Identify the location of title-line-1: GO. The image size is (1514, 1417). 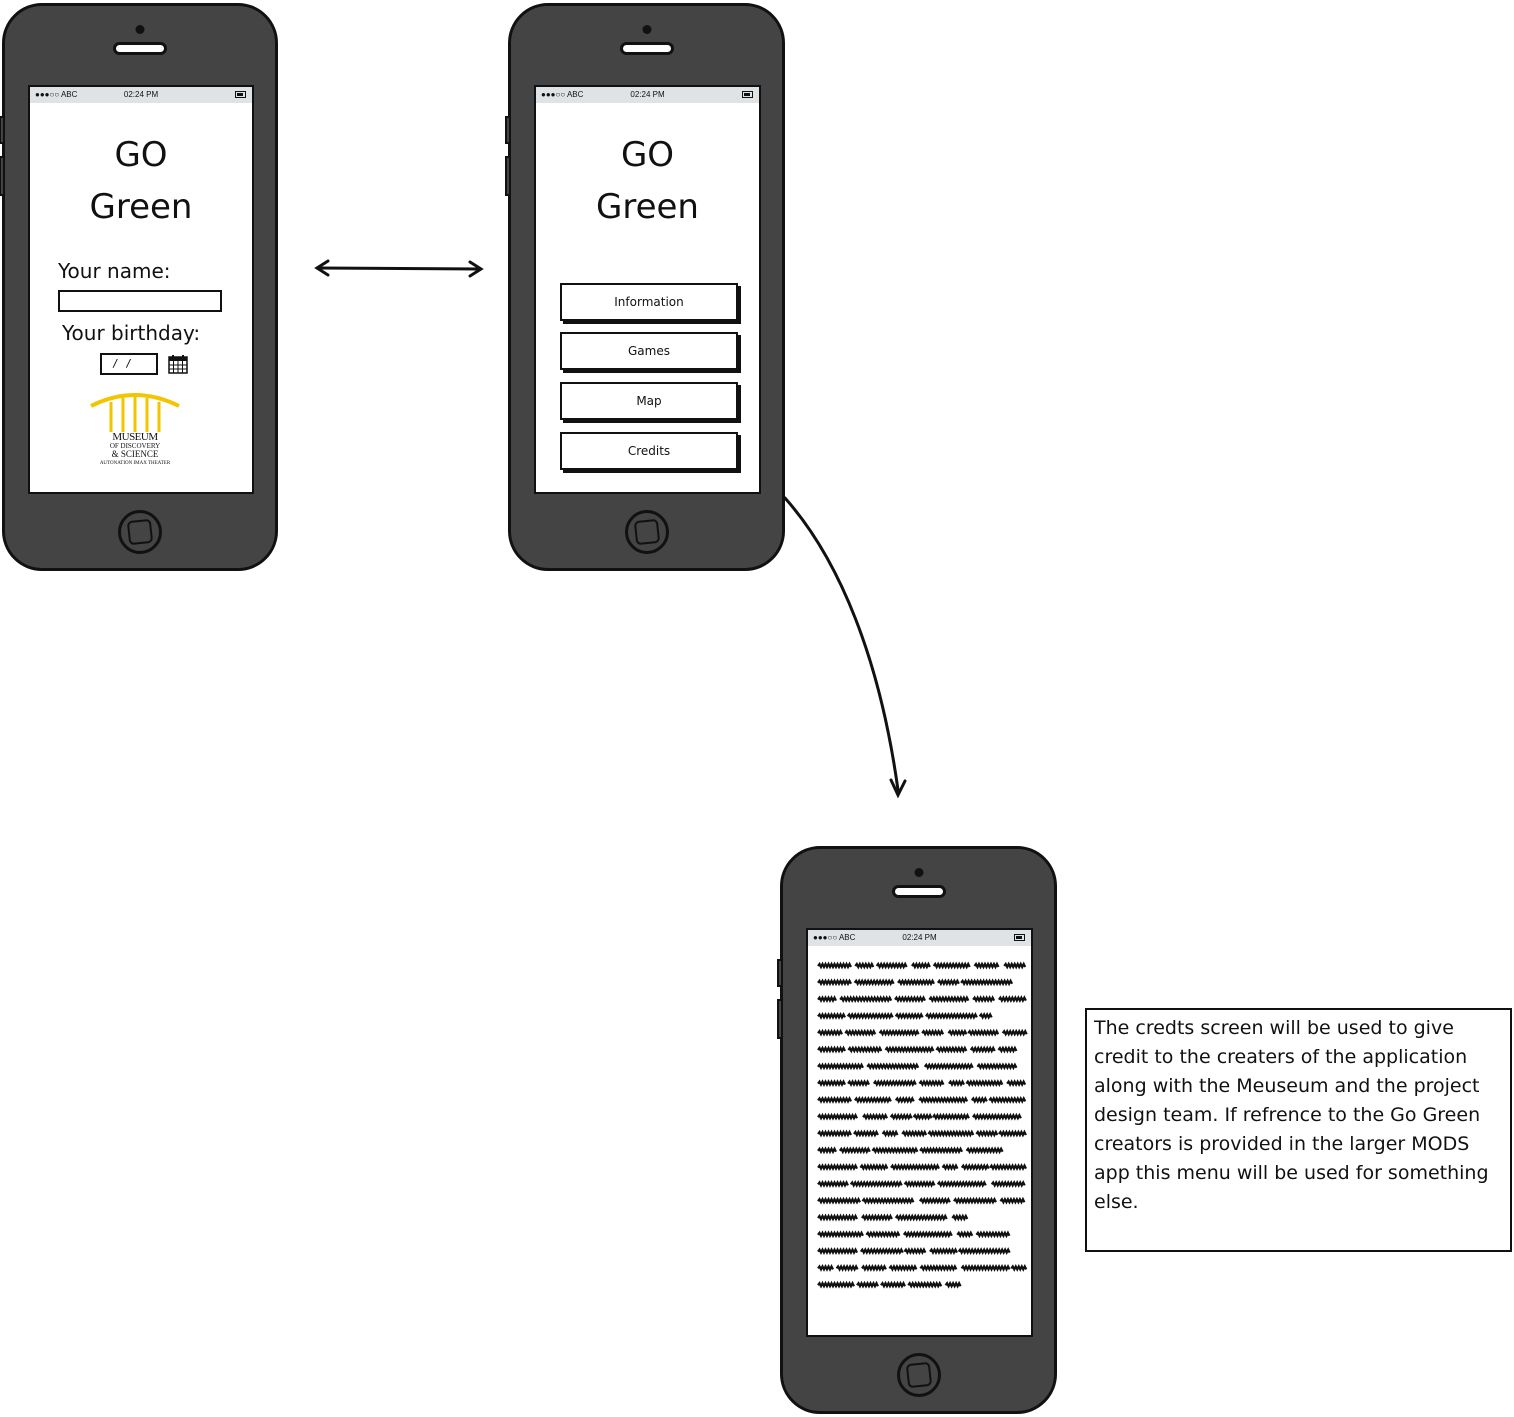
(141, 155).